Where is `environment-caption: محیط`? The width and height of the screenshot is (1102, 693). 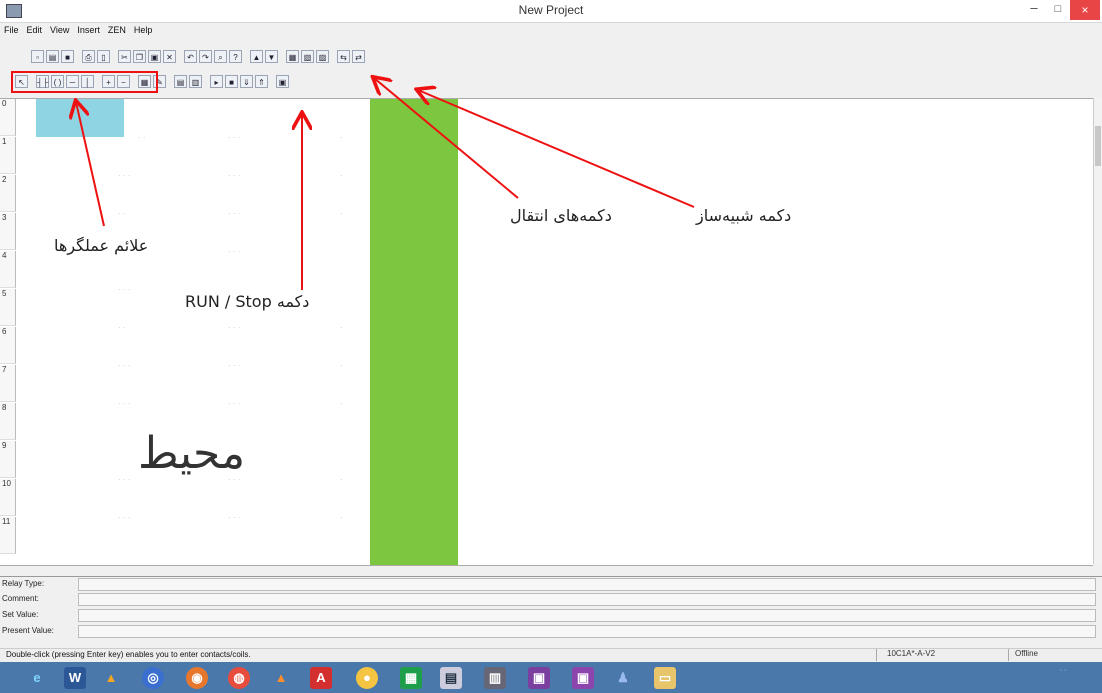
environment-caption: محیط is located at coordinates (192, 453).